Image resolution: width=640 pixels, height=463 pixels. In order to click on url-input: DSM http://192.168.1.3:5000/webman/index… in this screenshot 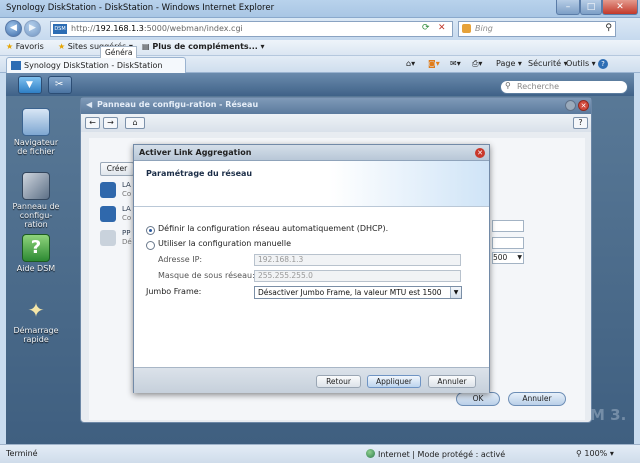, I will do `click(251, 29)`.